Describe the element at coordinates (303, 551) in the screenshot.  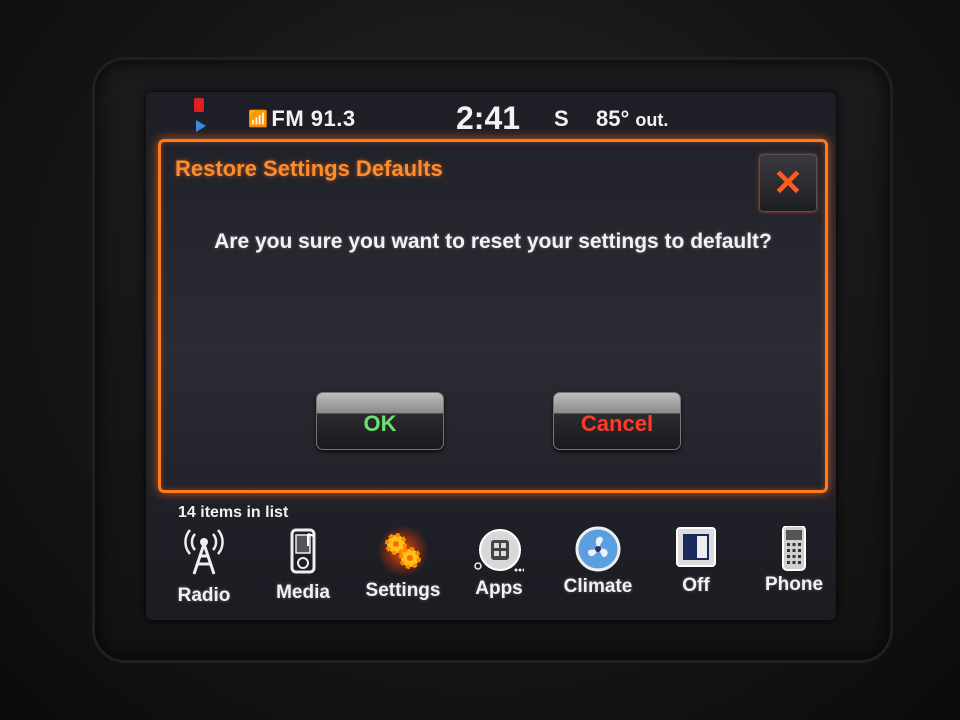
I see `media-player-icon` at that location.